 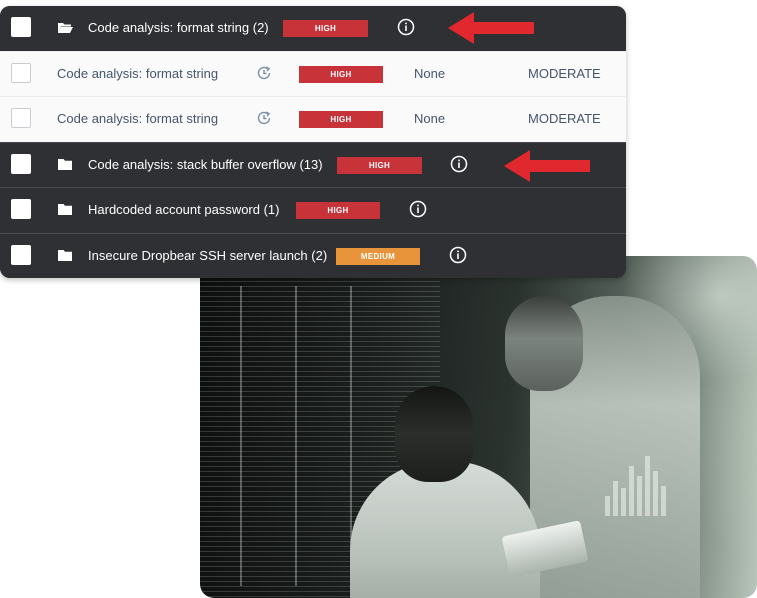 What do you see at coordinates (434, 434) in the screenshot?
I see `seated-person-head` at bounding box center [434, 434].